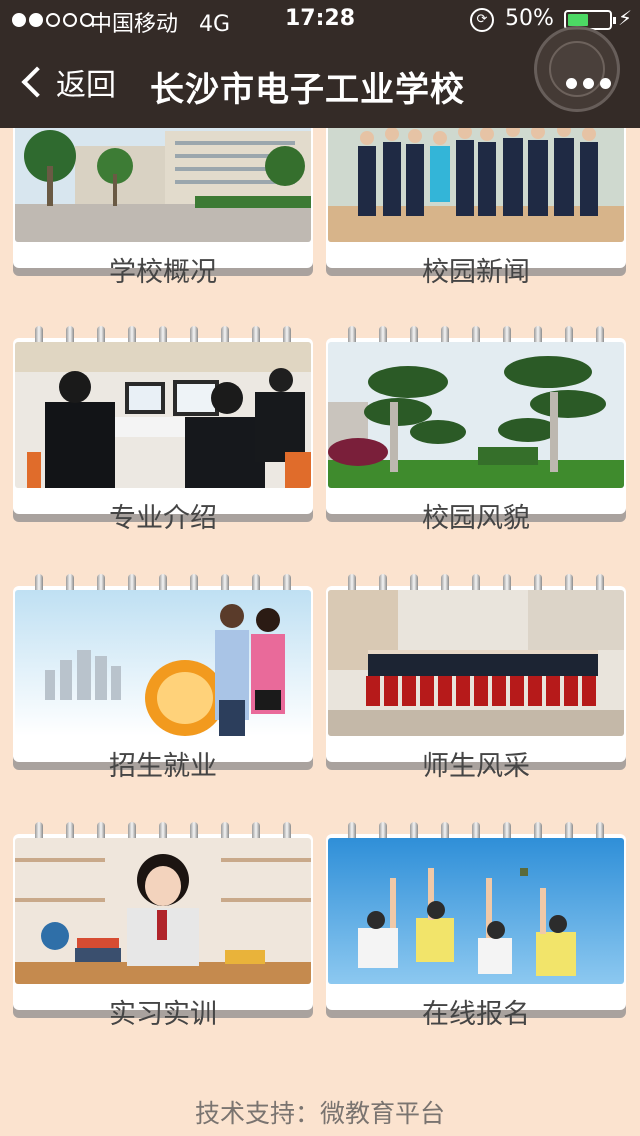 The image size is (640, 1136). What do you see at coordinates (529, 18) in the screenshot?
I see `battery-percent: 50%` at bounding box center [529, 18].